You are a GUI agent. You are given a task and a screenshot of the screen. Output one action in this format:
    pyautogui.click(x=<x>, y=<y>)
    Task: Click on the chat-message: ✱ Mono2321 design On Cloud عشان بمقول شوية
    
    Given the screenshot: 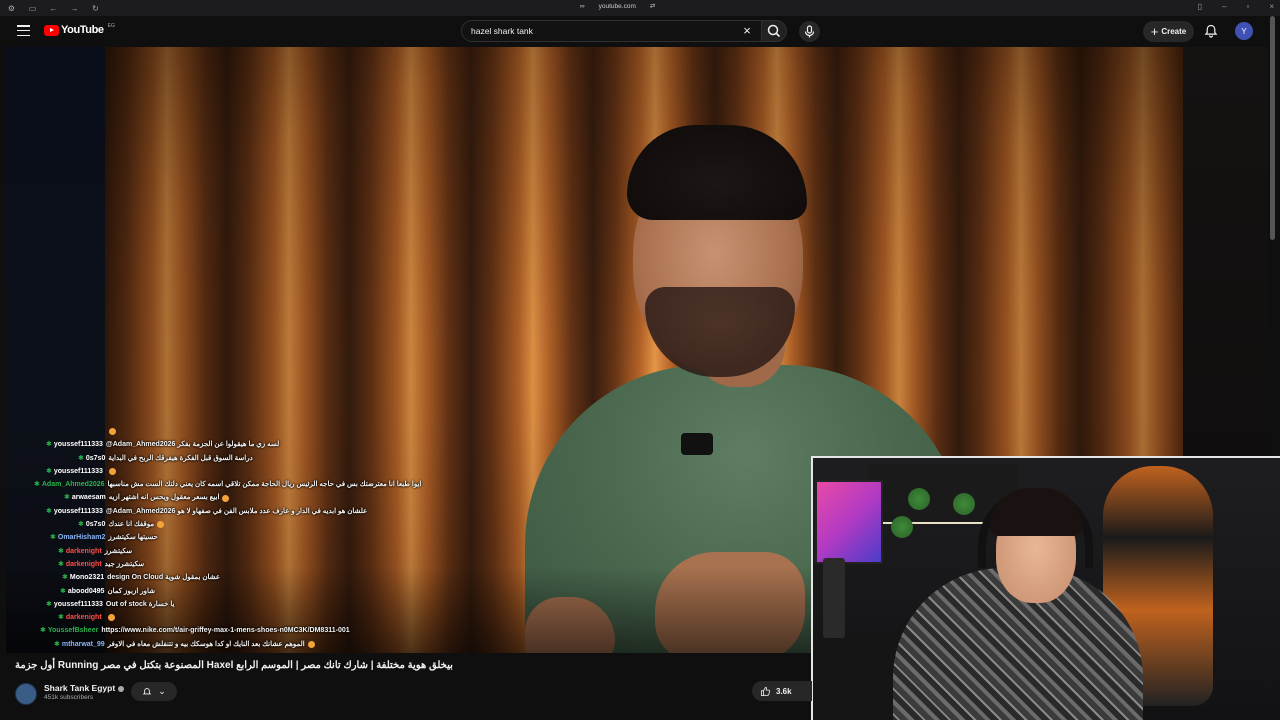 What is the action you would take?
    pyautogui.click(x=266, y=577)
    